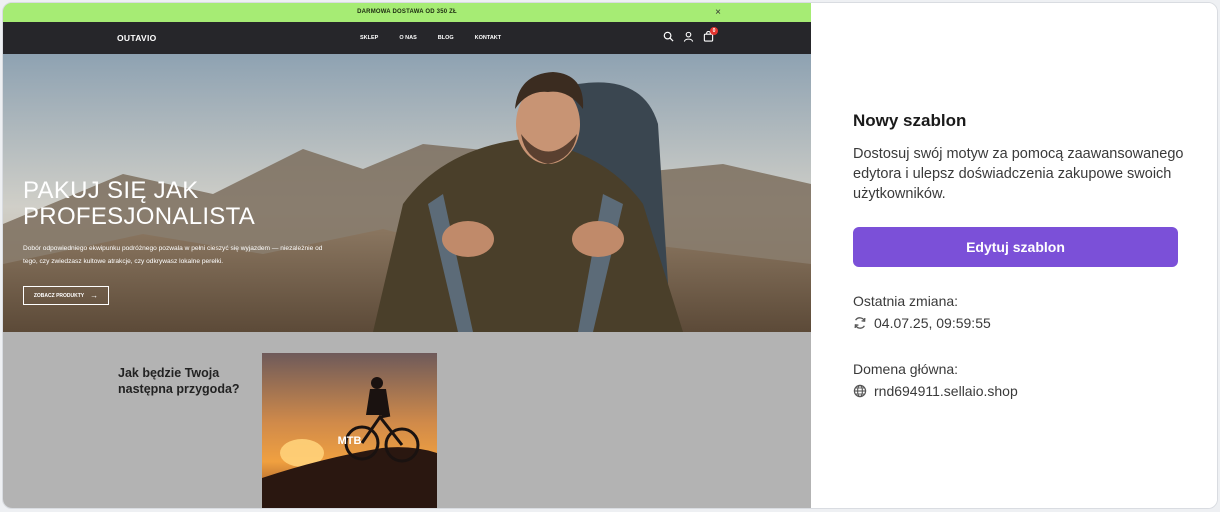 This screenshot has height=512, width=1220. What do you see at coordinates (906, 369) in the screenshot?
I see `domain-label: Domena główna:` at bounding box center [906, 369].